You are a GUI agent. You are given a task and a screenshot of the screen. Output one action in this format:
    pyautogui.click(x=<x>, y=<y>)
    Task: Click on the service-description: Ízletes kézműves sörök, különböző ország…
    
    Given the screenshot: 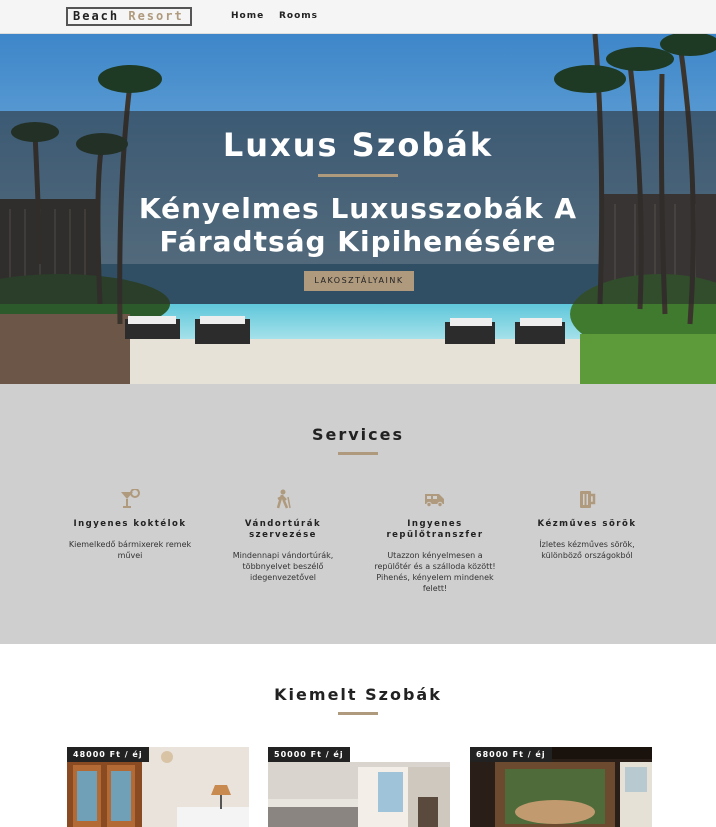 What is the action you would take?
    pyautogui.click(x=587, y=550)
    